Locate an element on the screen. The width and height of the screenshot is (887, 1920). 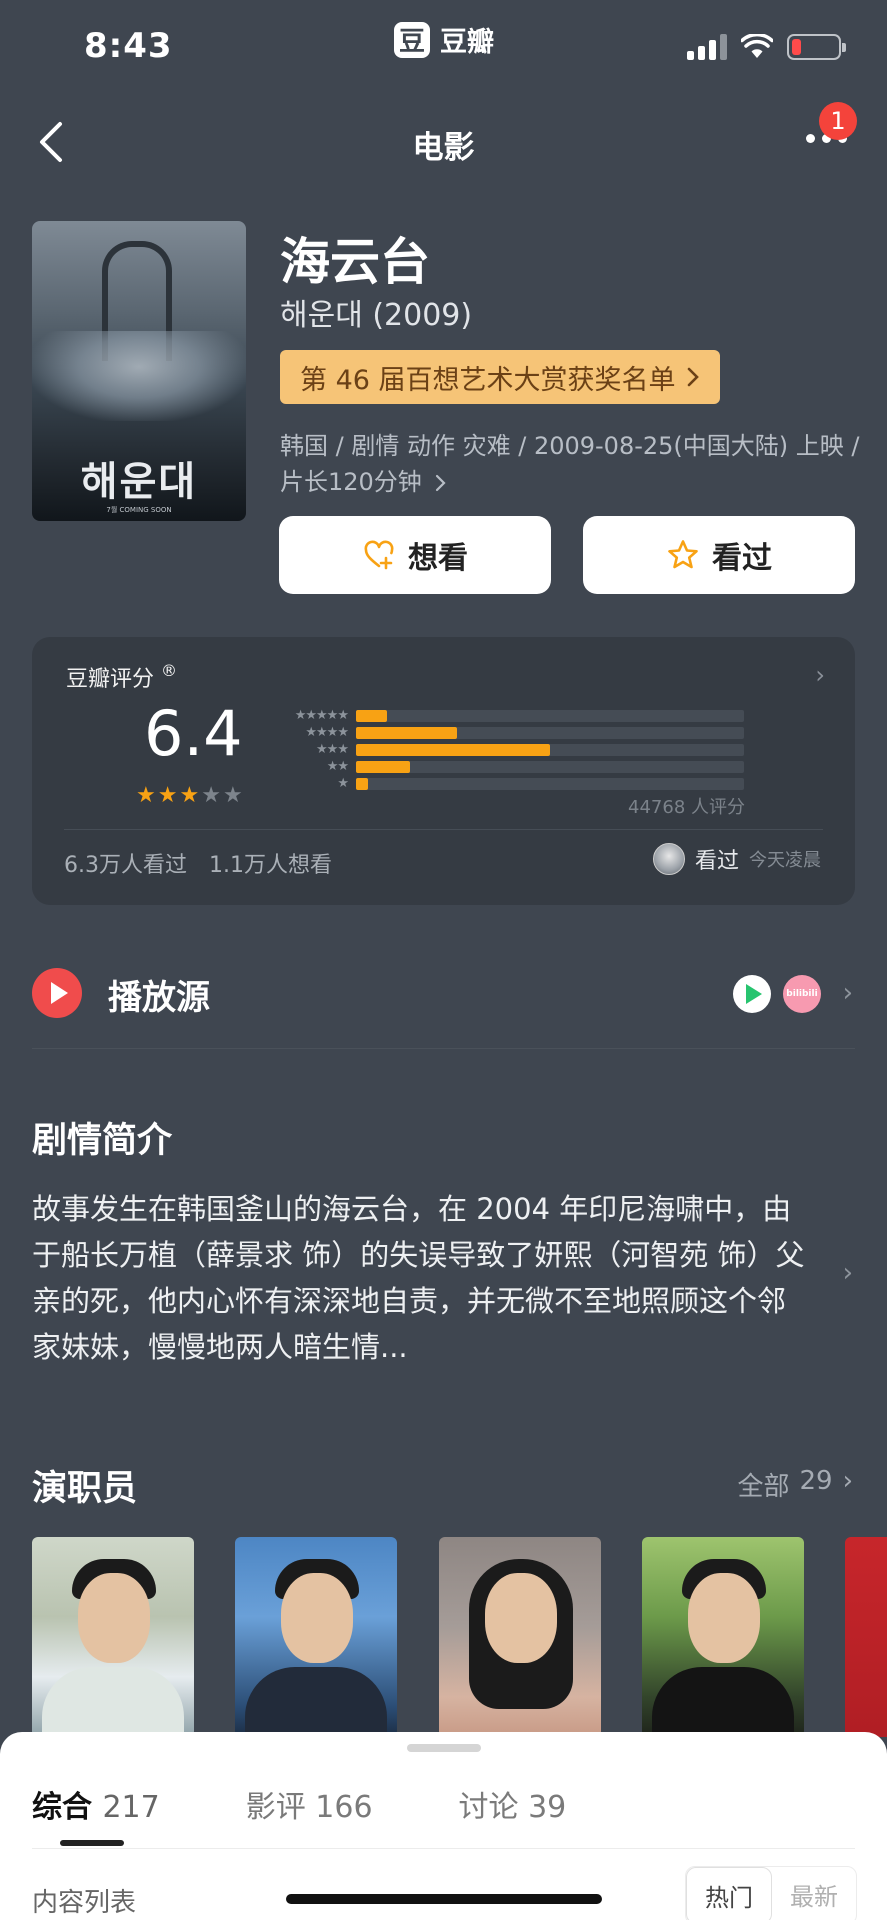
award-banner: 第 46 届百想艺术大赏获奖名单 is located at coordinates (500, 377).